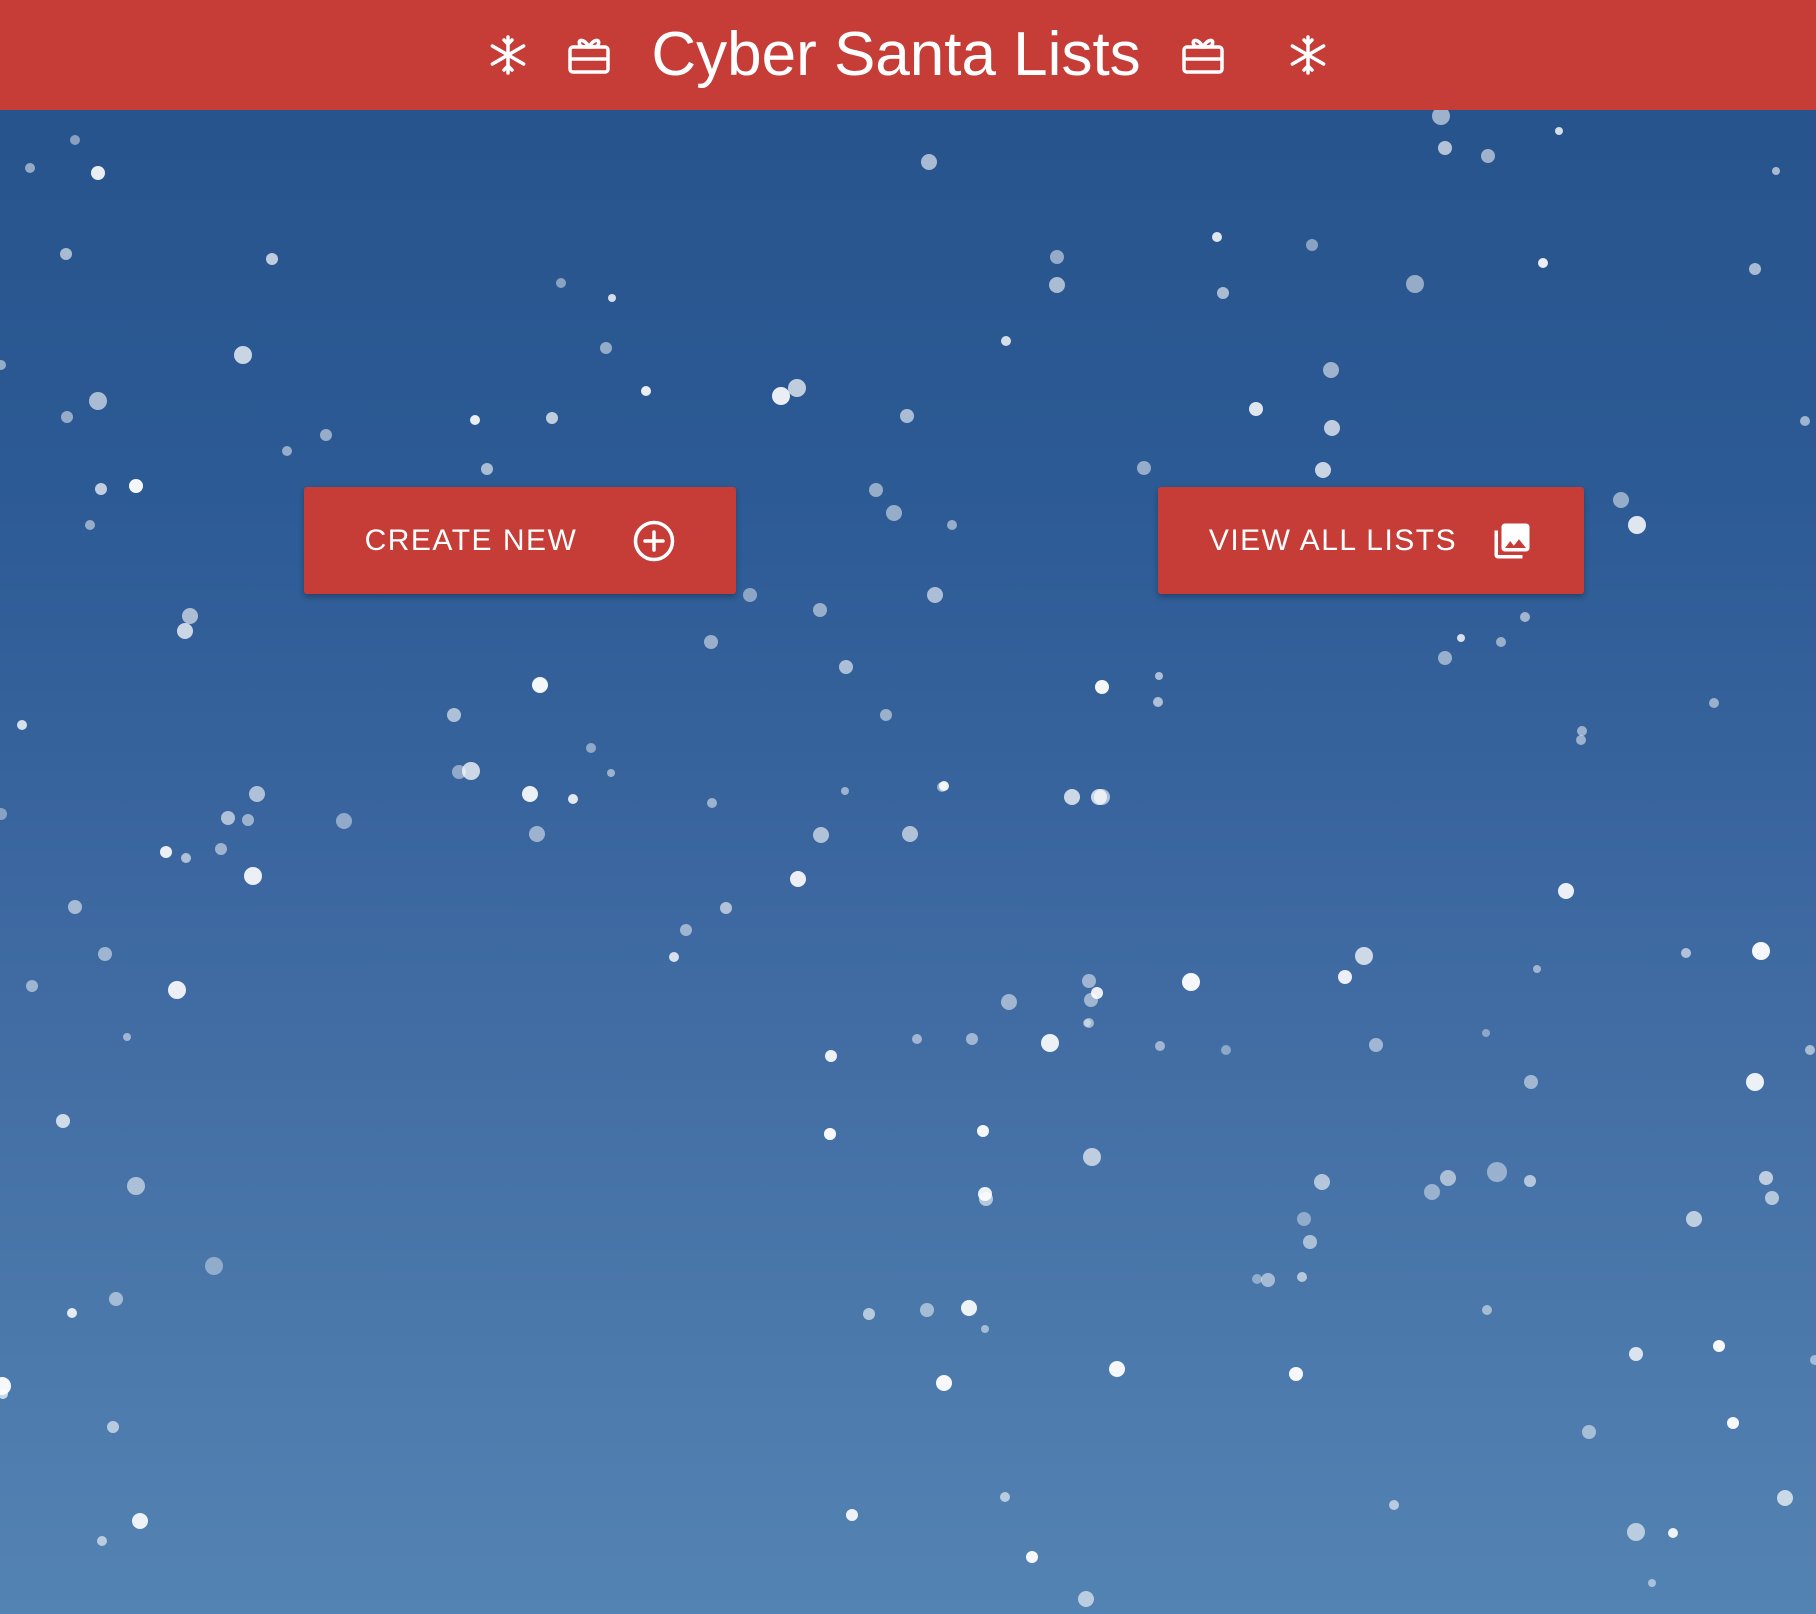  What do you see at coordinates (1371, 540) in the screenshot?
I see `view-all-lists-button: VIEW ALL LISTS` at bounding box center [1371, 540].